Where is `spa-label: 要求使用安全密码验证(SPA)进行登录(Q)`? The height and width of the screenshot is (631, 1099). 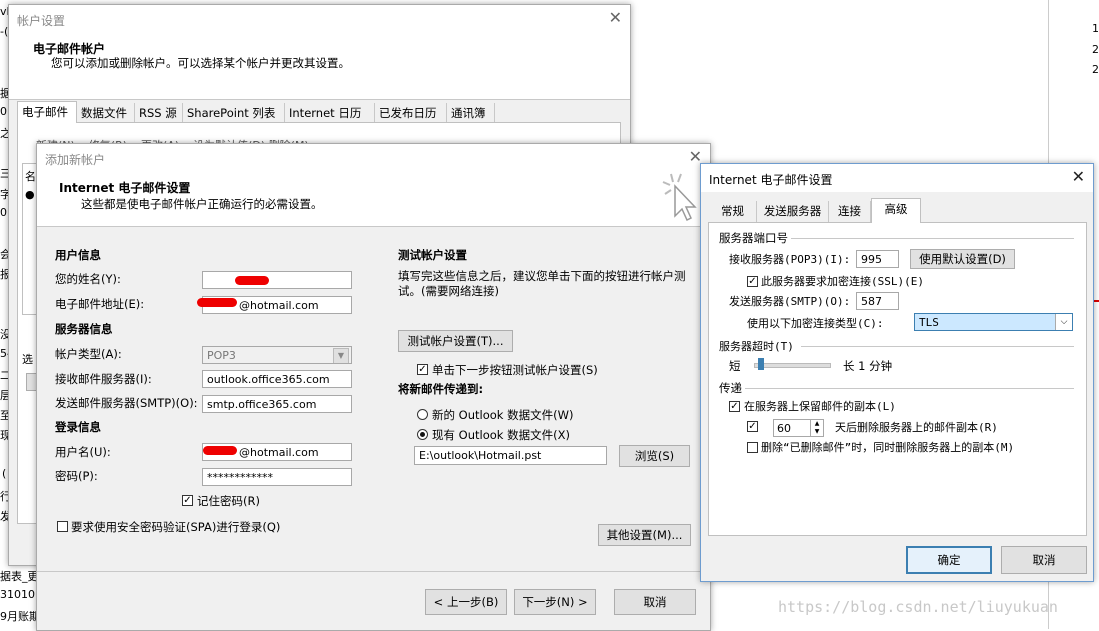
spa-label: 要求使用安全密码验证(SPA)进行登录(Q) is located at coordinates (176, 527).